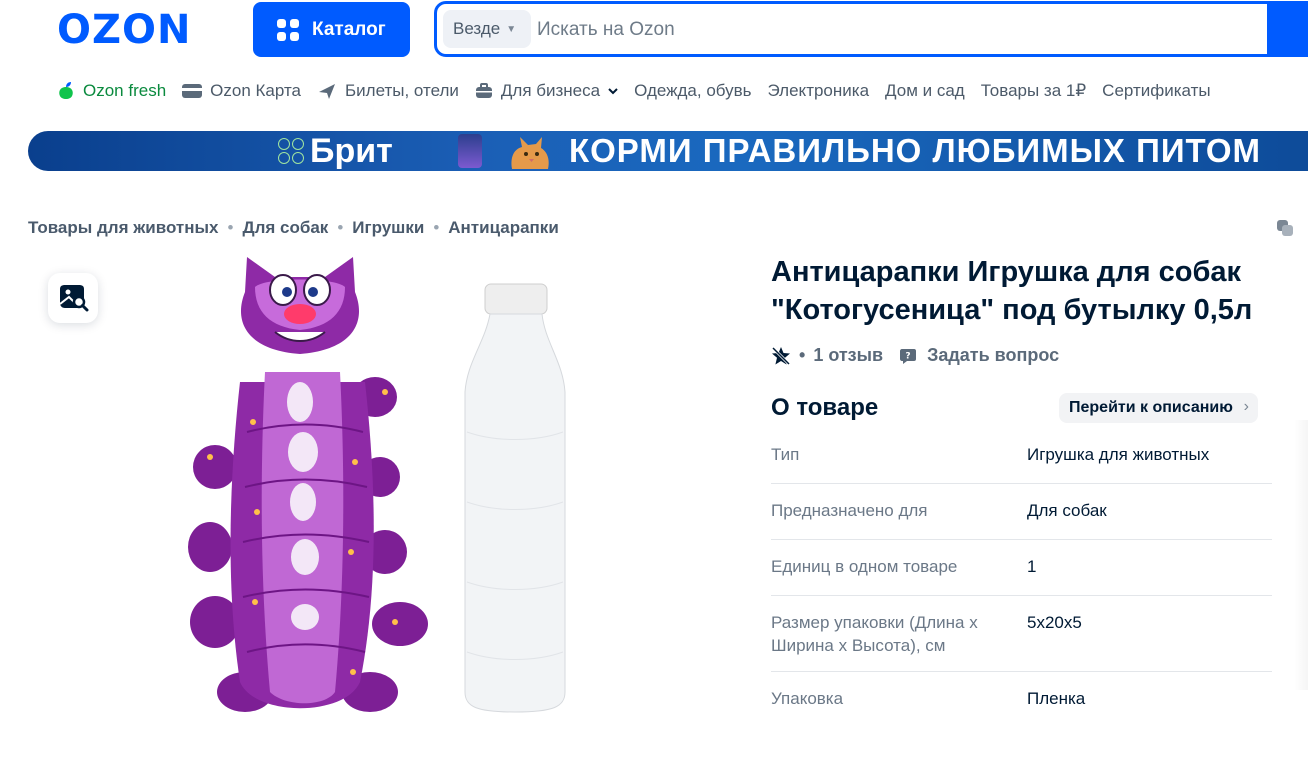 The width and height of the screenshot is (1308, 770). Describe the element at coordinates (781, 355) in the screenshot. I see `no-rating-star-icon` at that location.